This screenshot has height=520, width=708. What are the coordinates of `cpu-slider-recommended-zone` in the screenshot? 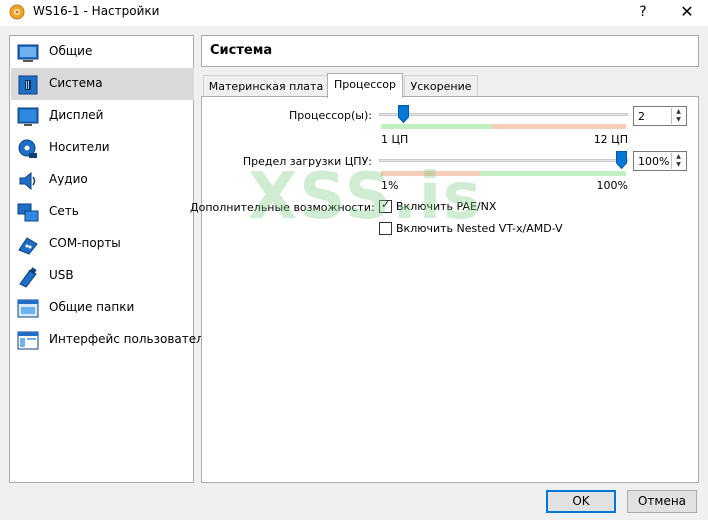 It's located at (436, 126).